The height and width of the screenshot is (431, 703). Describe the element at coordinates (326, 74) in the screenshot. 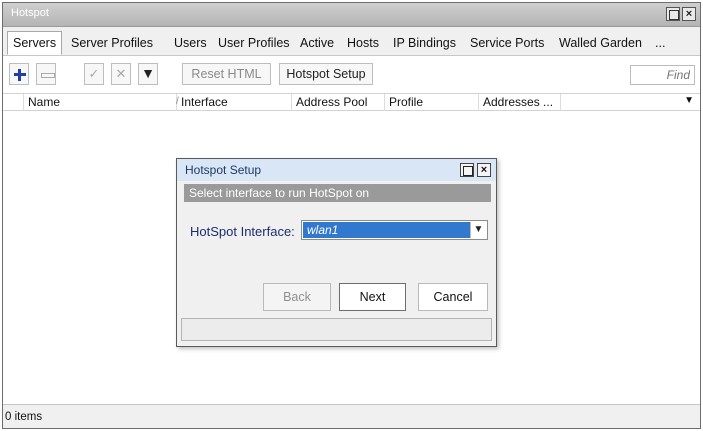

I see `hotspot-setup-button: Hotspot Setup` at that location.